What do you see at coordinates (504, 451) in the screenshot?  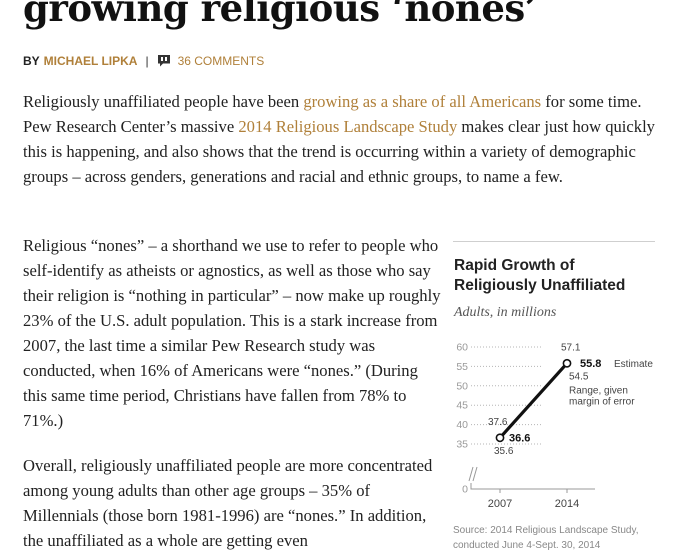 I see `range-low-label: 35.6` at bounding box center [504, 451].